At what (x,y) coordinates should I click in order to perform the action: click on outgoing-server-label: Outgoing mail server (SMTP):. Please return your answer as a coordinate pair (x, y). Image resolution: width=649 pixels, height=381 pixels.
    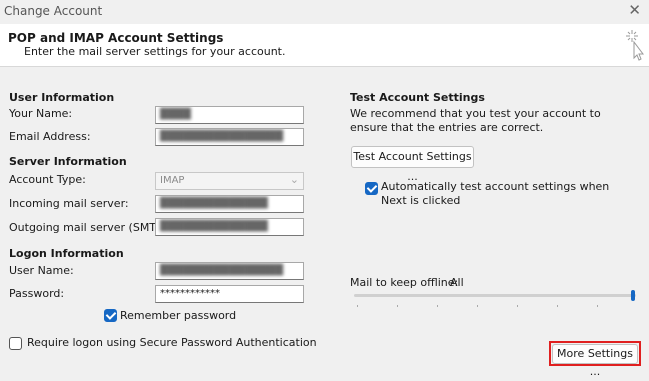
    Looking at the image, I should click on (90, 227).